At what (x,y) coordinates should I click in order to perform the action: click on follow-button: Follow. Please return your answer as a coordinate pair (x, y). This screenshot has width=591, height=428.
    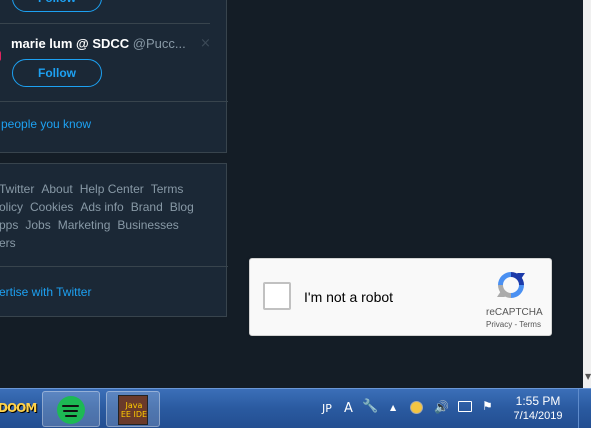
    Looking at the image, I should click on (57, 73).